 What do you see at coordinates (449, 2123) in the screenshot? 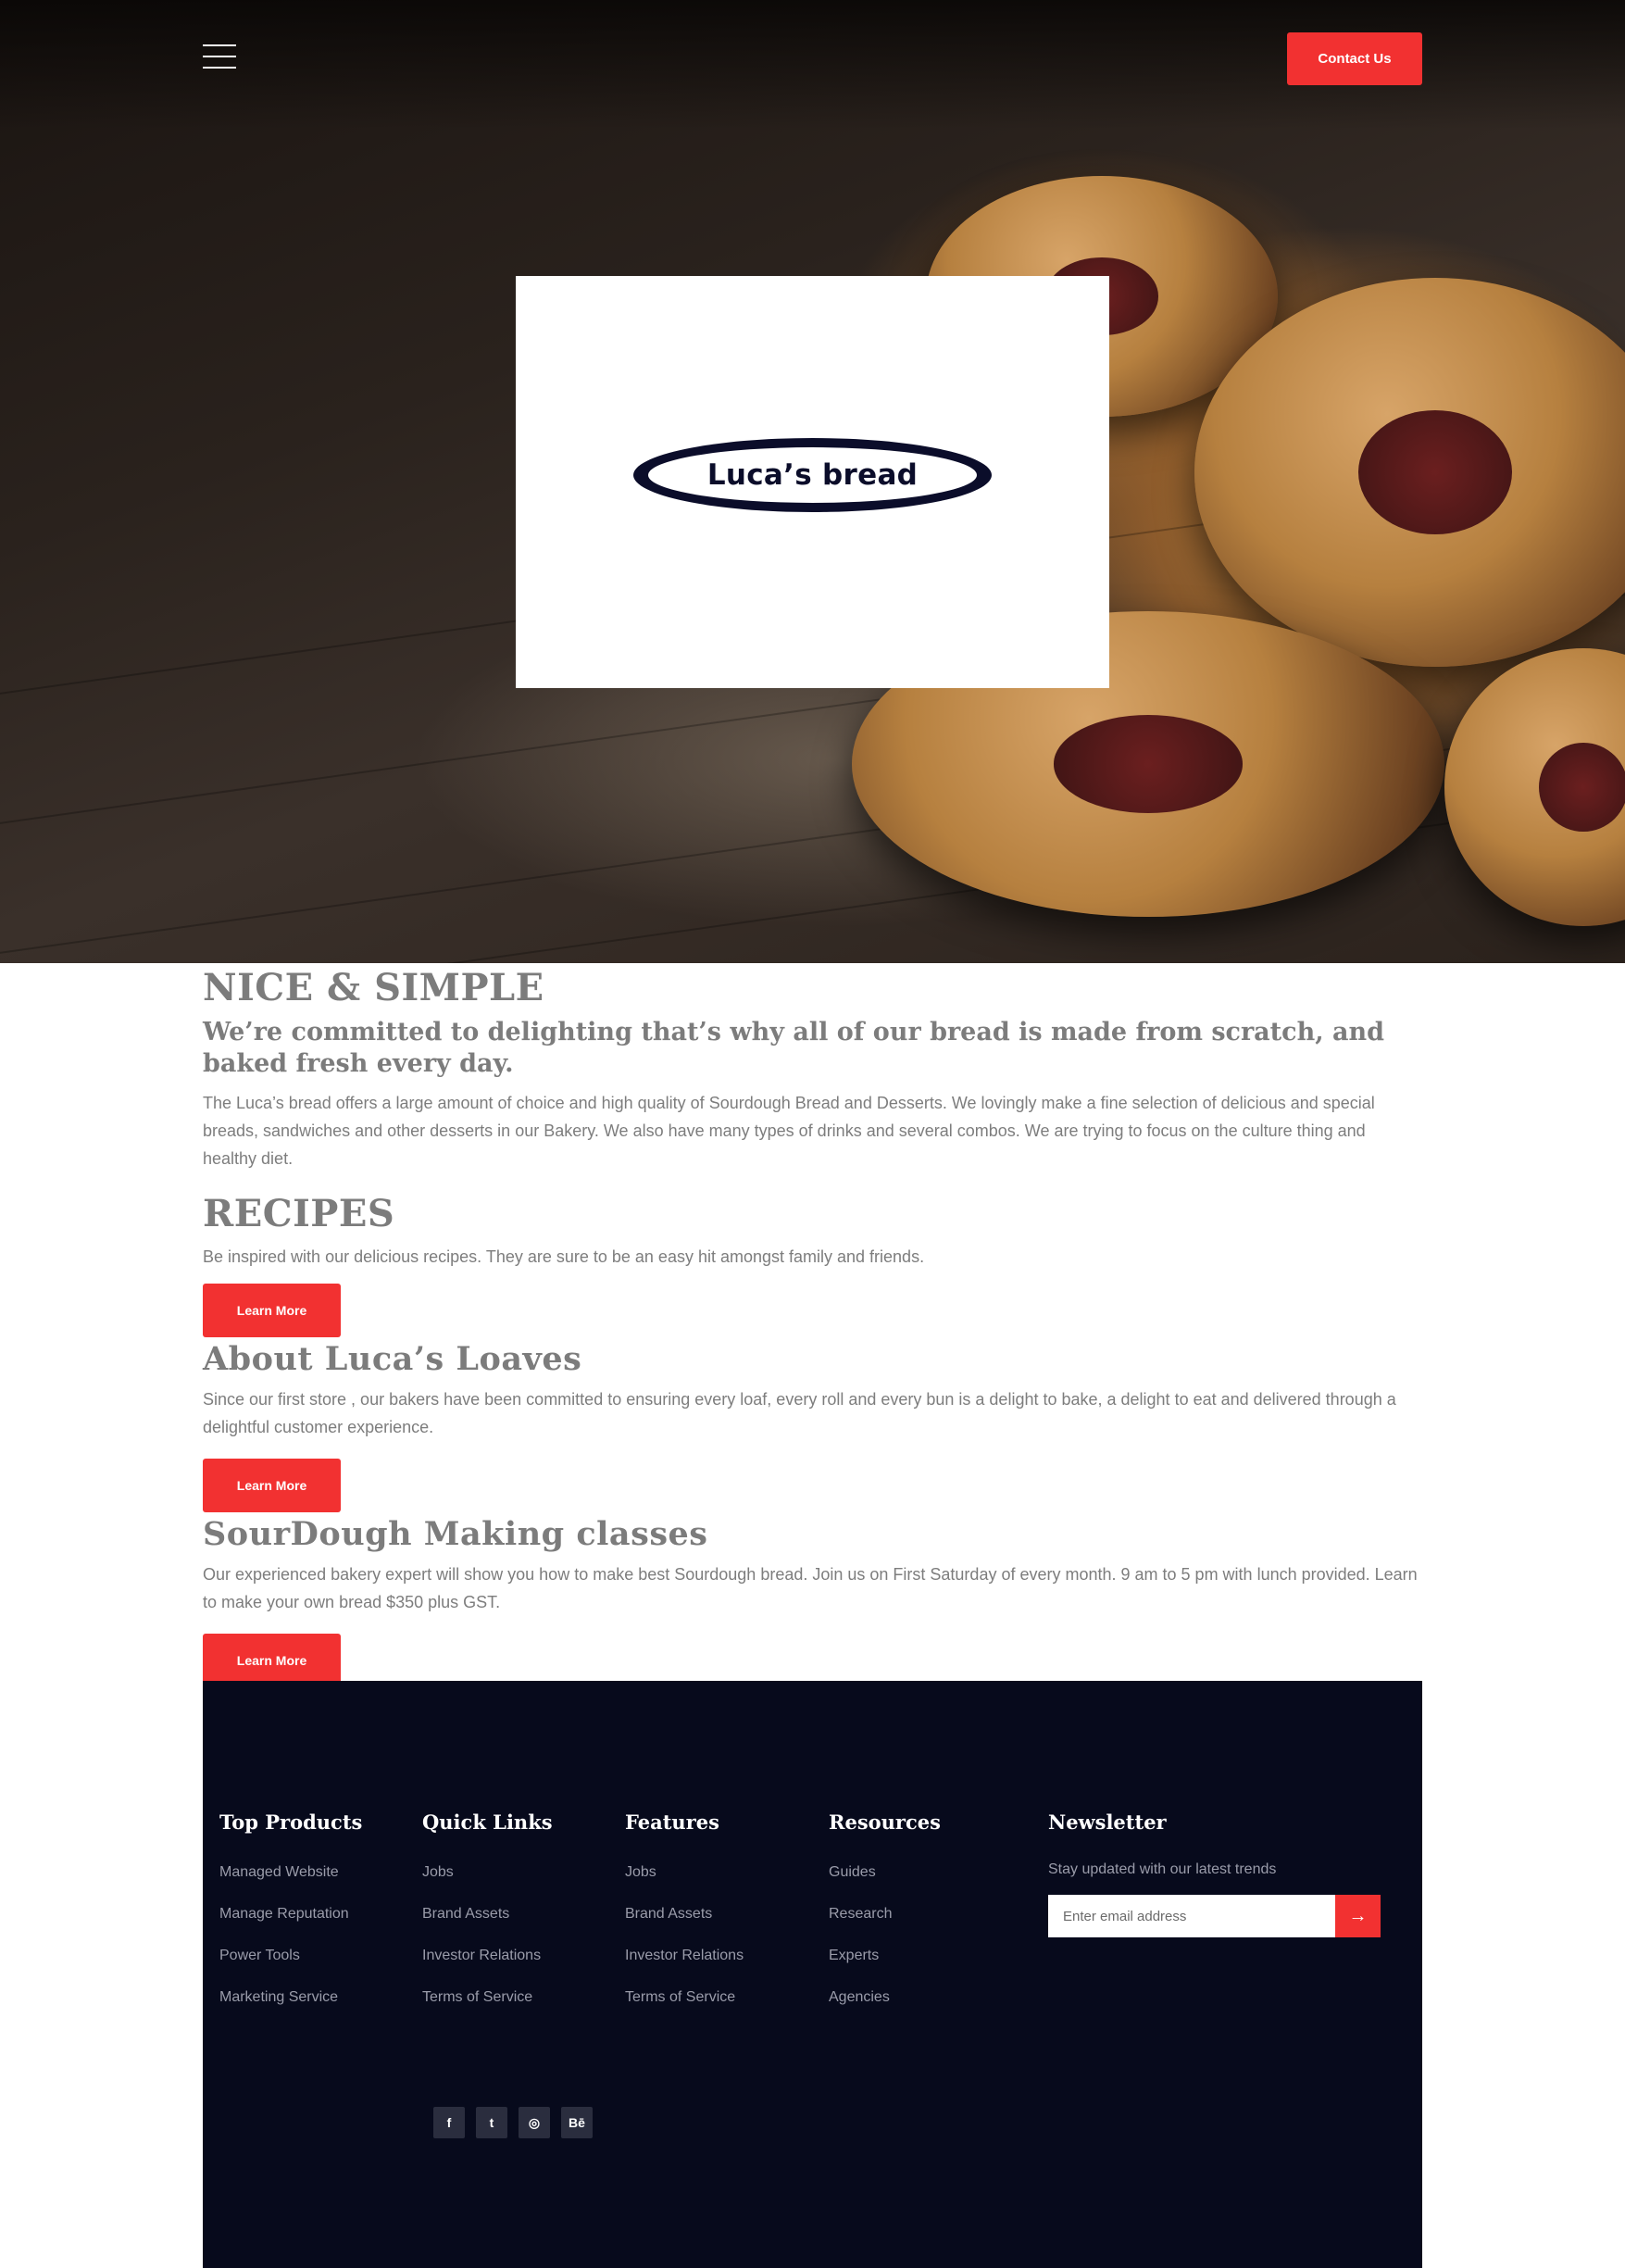
I see `facebook-icon: f` at bounding box center [449, 2123].